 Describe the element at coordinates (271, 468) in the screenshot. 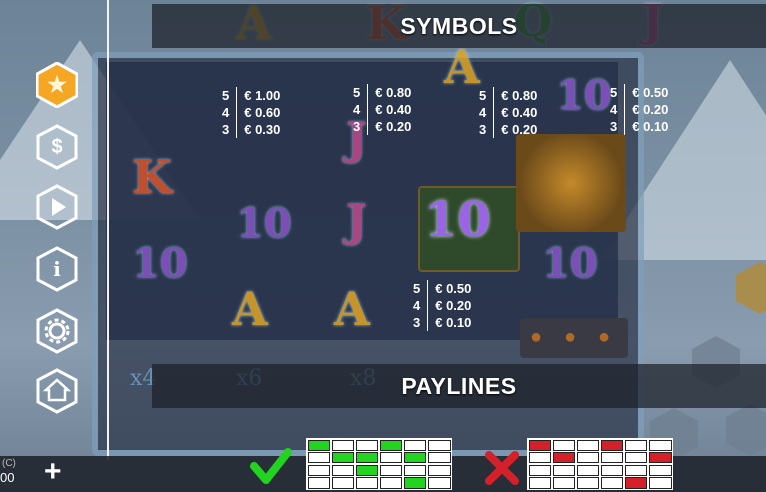

I see `checkmark-icon` at that location.